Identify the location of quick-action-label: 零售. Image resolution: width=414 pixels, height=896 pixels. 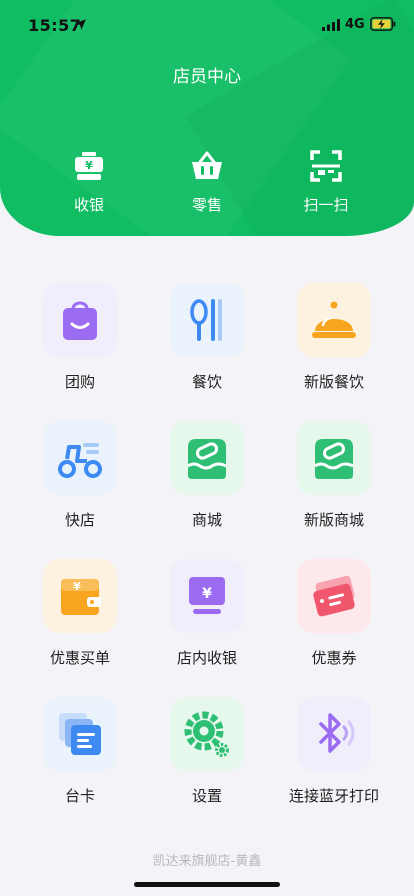
(206, 205).